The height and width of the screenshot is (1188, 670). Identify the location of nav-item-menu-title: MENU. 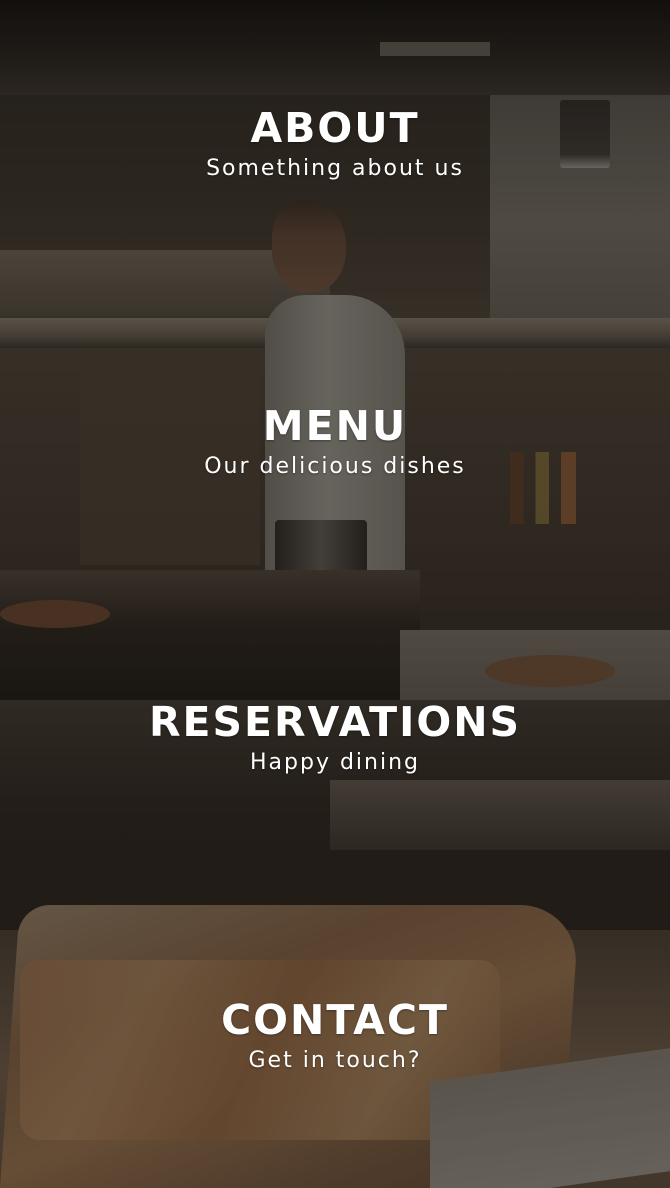
(335, 426).